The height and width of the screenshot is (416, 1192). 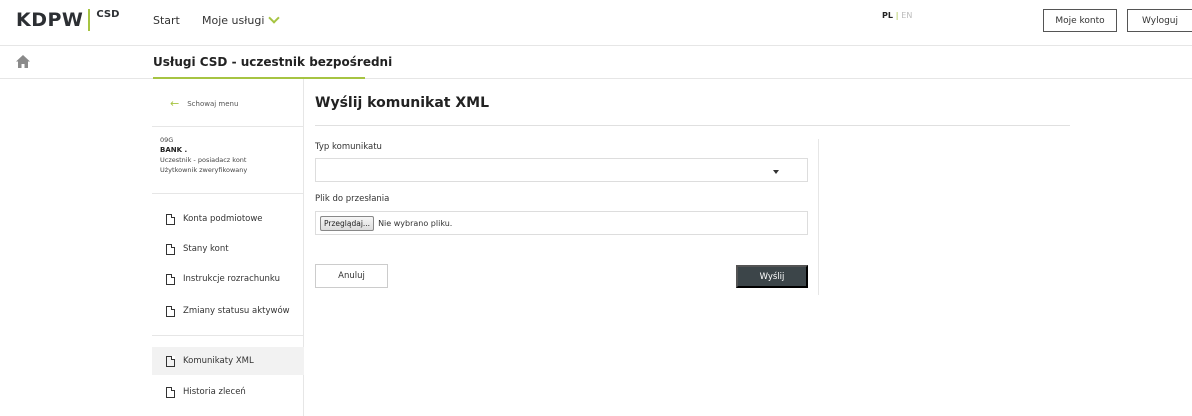 I want to click on sidebar-item-label: Zmiany statusu aktywów, so click(x=236, y=311).